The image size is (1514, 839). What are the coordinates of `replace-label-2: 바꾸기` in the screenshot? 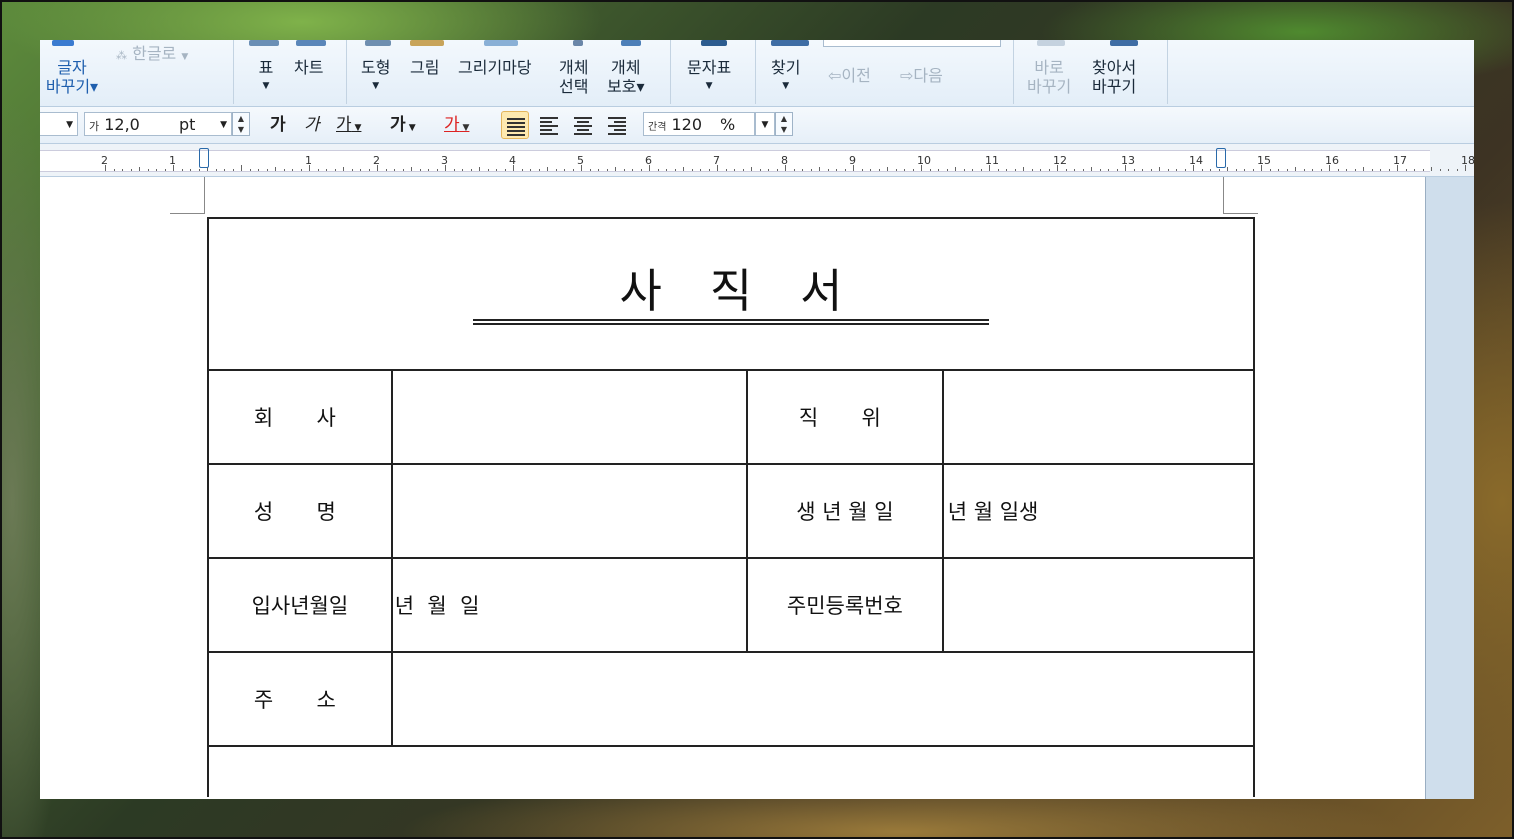 It's located at (1049, 86).